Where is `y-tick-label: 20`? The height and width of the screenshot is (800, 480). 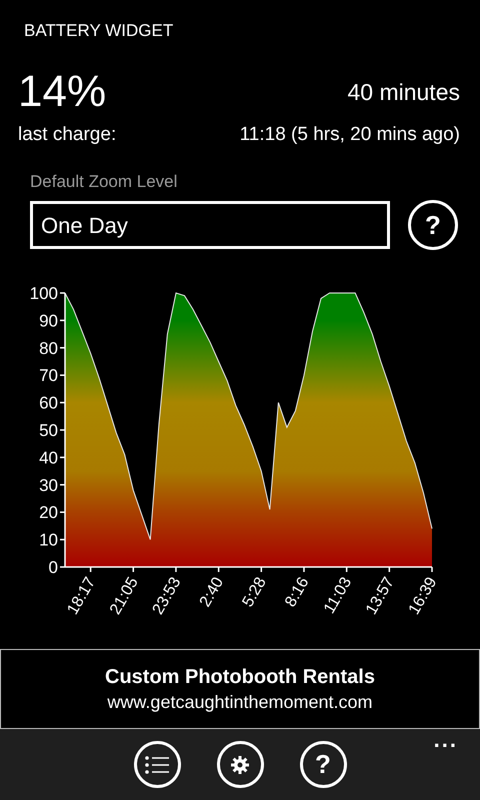 y-tick-label: 20 is located at coordinates (48, 512).